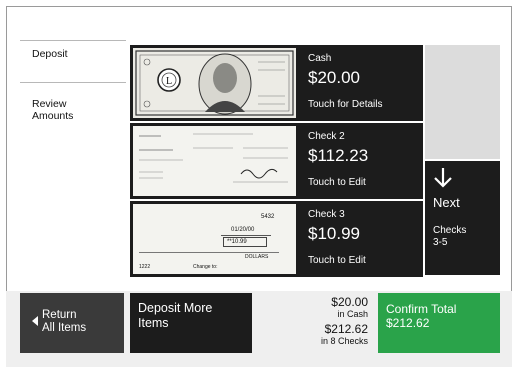 The image size is (518, 373). Describe the element at coordinates (246, 235) in the screenshot. I see `check-3-date-line` at that location.